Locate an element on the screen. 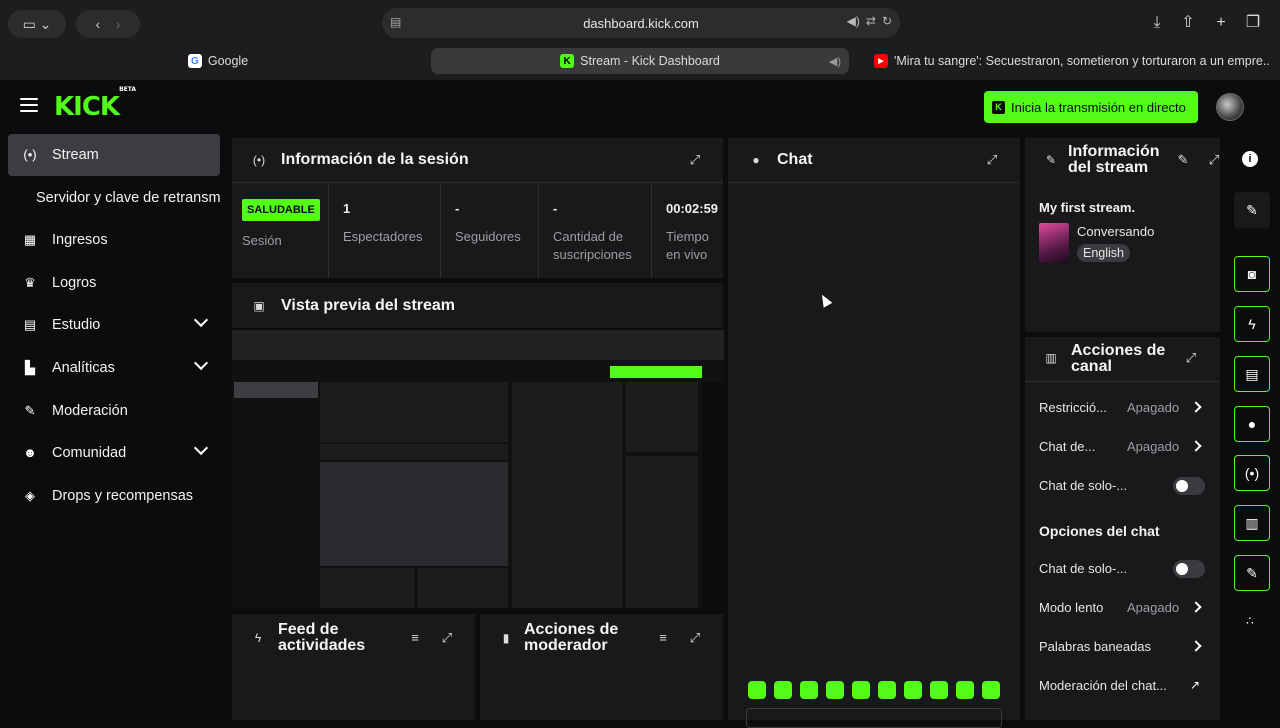 This screenshot has height=728, width=1280. sidebar-item-drops: ◈ Drops y recompensas is located at coordinates (114, 496).